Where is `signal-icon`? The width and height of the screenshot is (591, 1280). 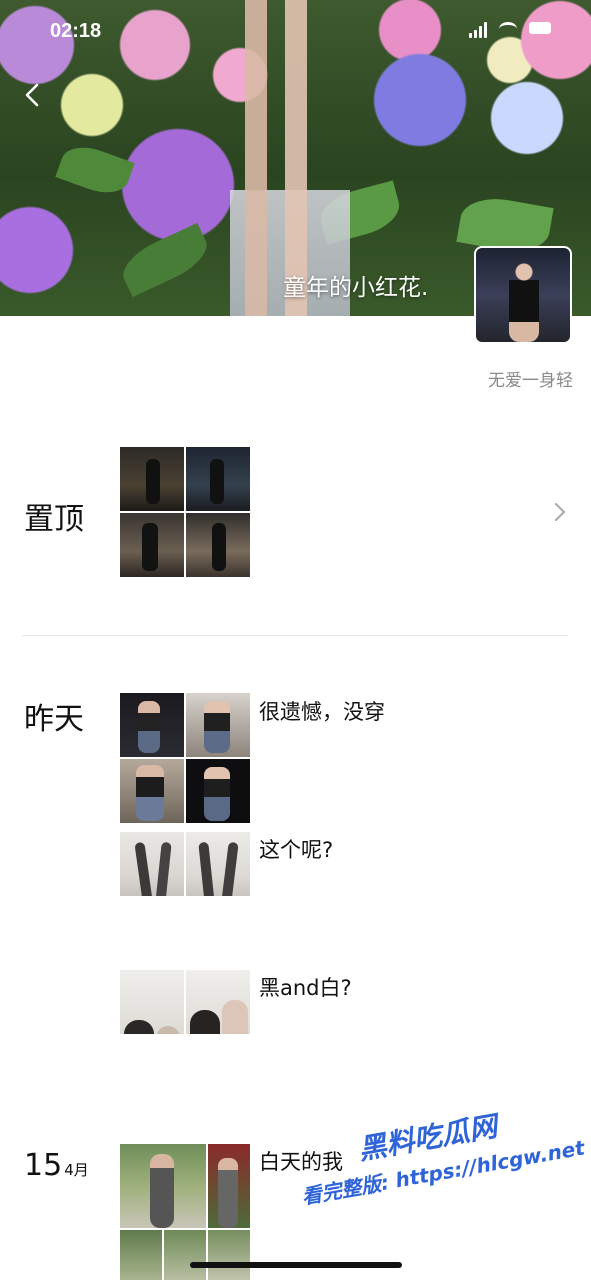 signal-icon is located at coordinates (478, 30).